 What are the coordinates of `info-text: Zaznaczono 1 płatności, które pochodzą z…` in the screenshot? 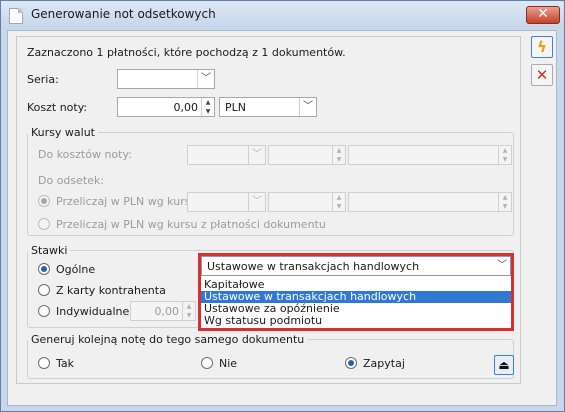 It's located at (186, 52).